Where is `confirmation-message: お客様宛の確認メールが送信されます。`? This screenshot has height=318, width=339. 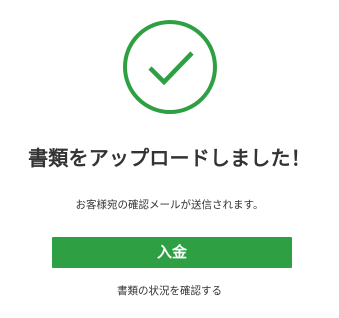
confirmation-message: お客様宛の確認メールが送信されます。 is located at coordinates (169, 205).